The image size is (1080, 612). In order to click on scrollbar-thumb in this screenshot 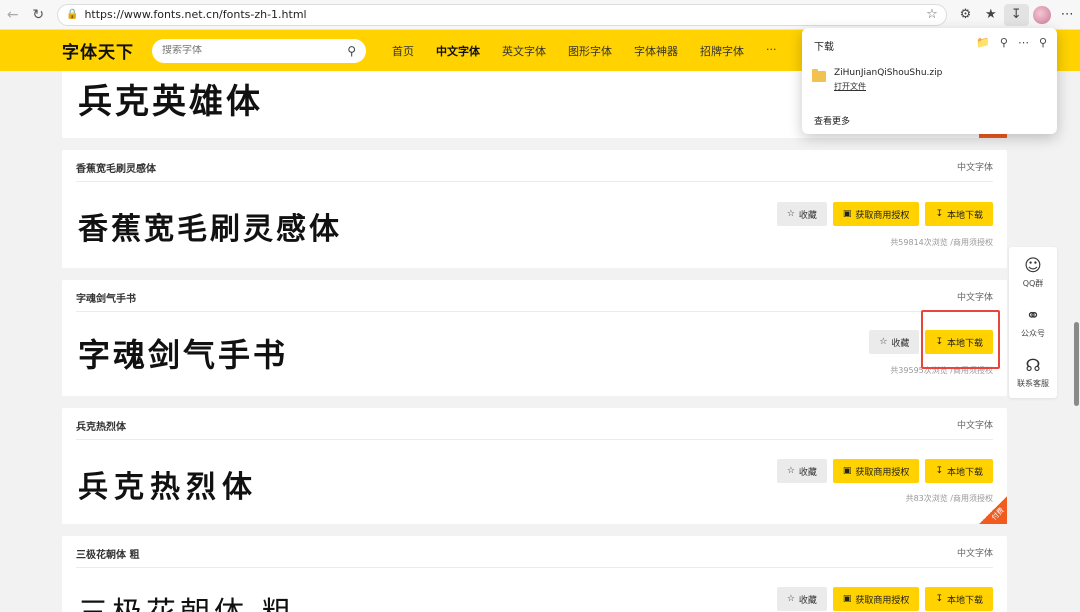, I will do `click(1076, 364)`.